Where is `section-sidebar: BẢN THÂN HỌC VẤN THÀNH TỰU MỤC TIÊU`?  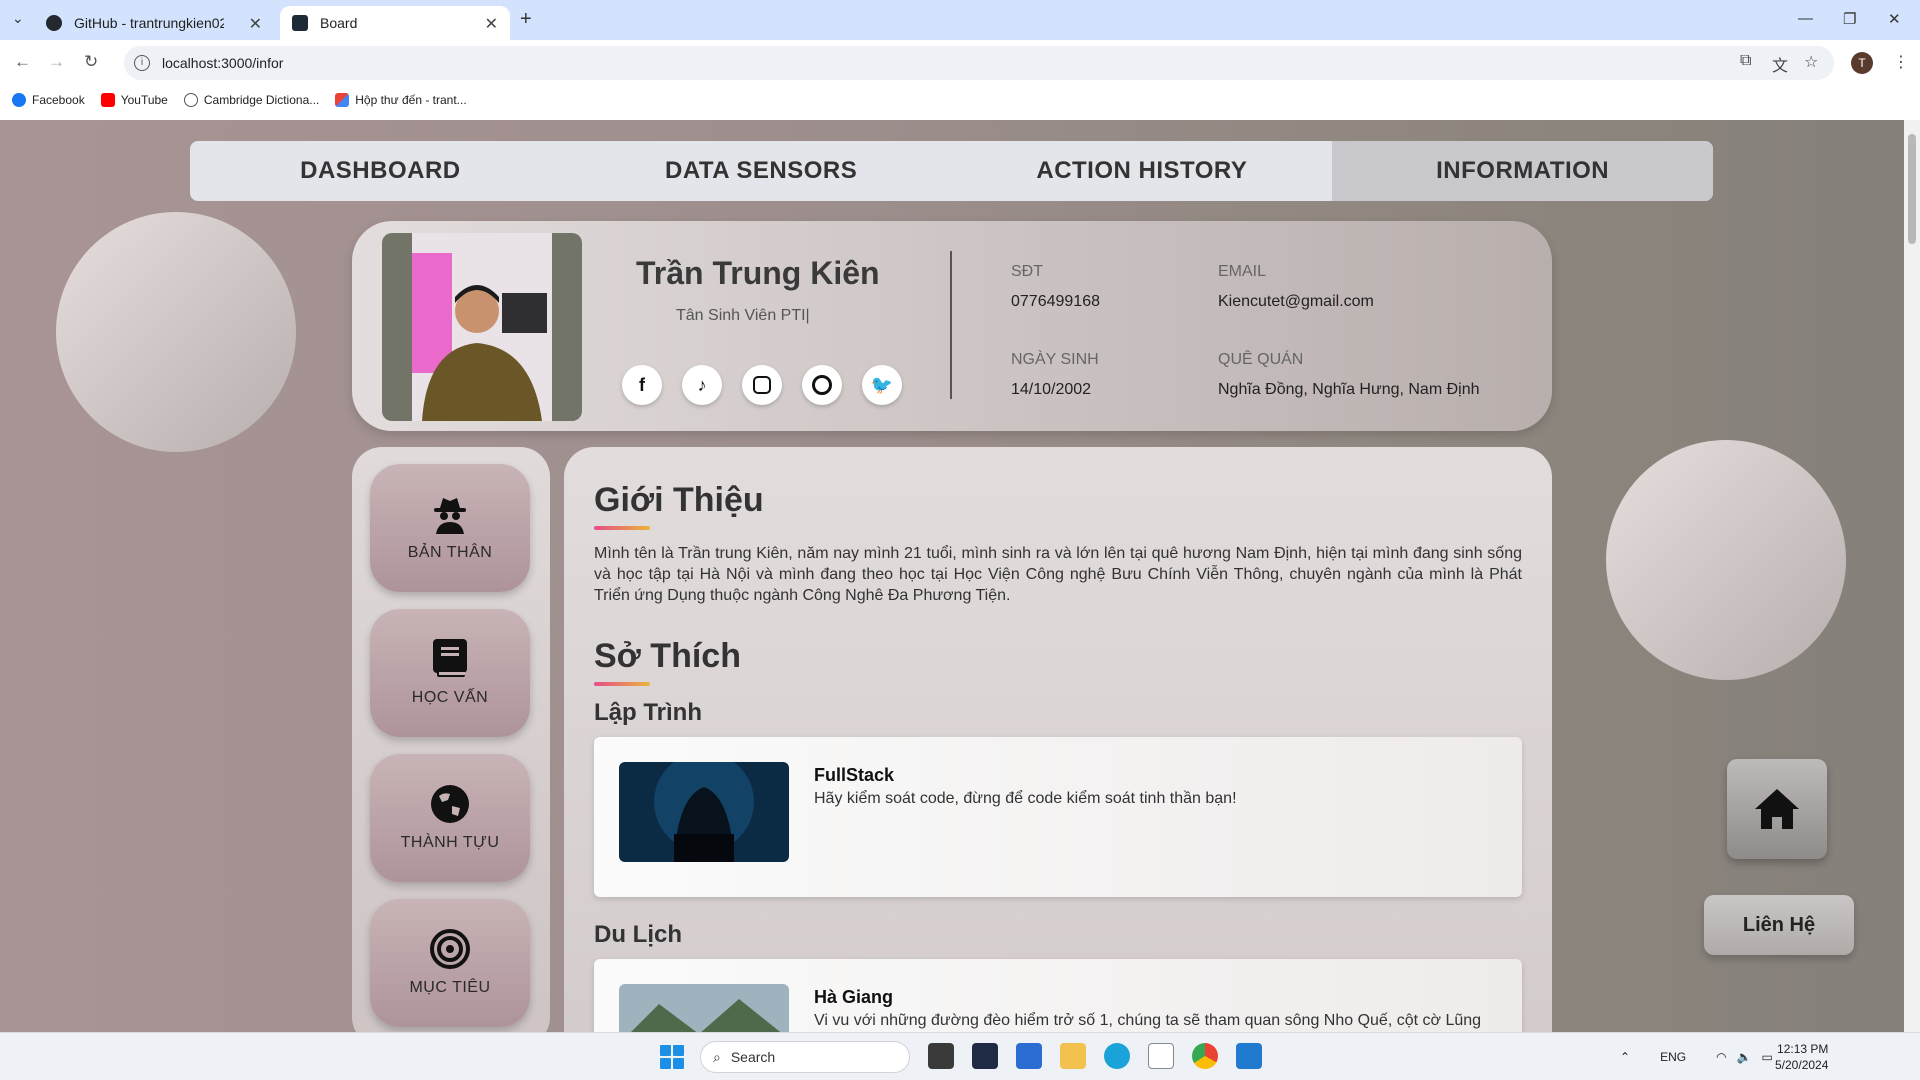 section-sidebar: BẢN THÂN HỌC VẤN THÀNH TỰU MỤC TIÊU is located at coordinates (451, 739).